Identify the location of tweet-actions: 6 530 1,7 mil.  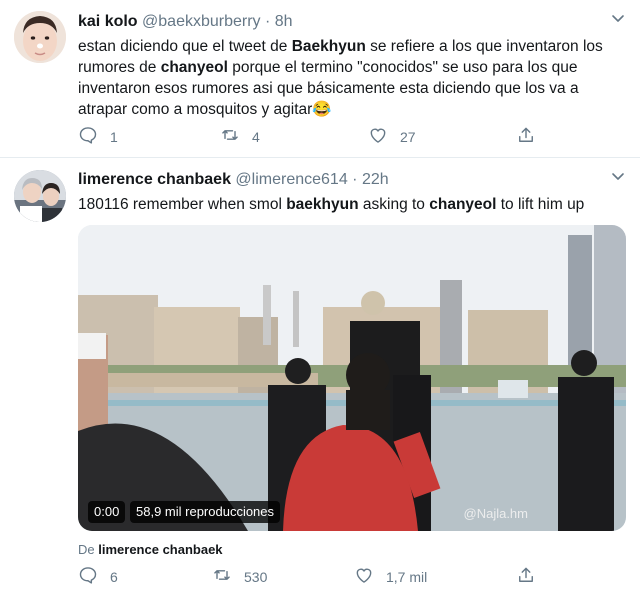
(313, 577).